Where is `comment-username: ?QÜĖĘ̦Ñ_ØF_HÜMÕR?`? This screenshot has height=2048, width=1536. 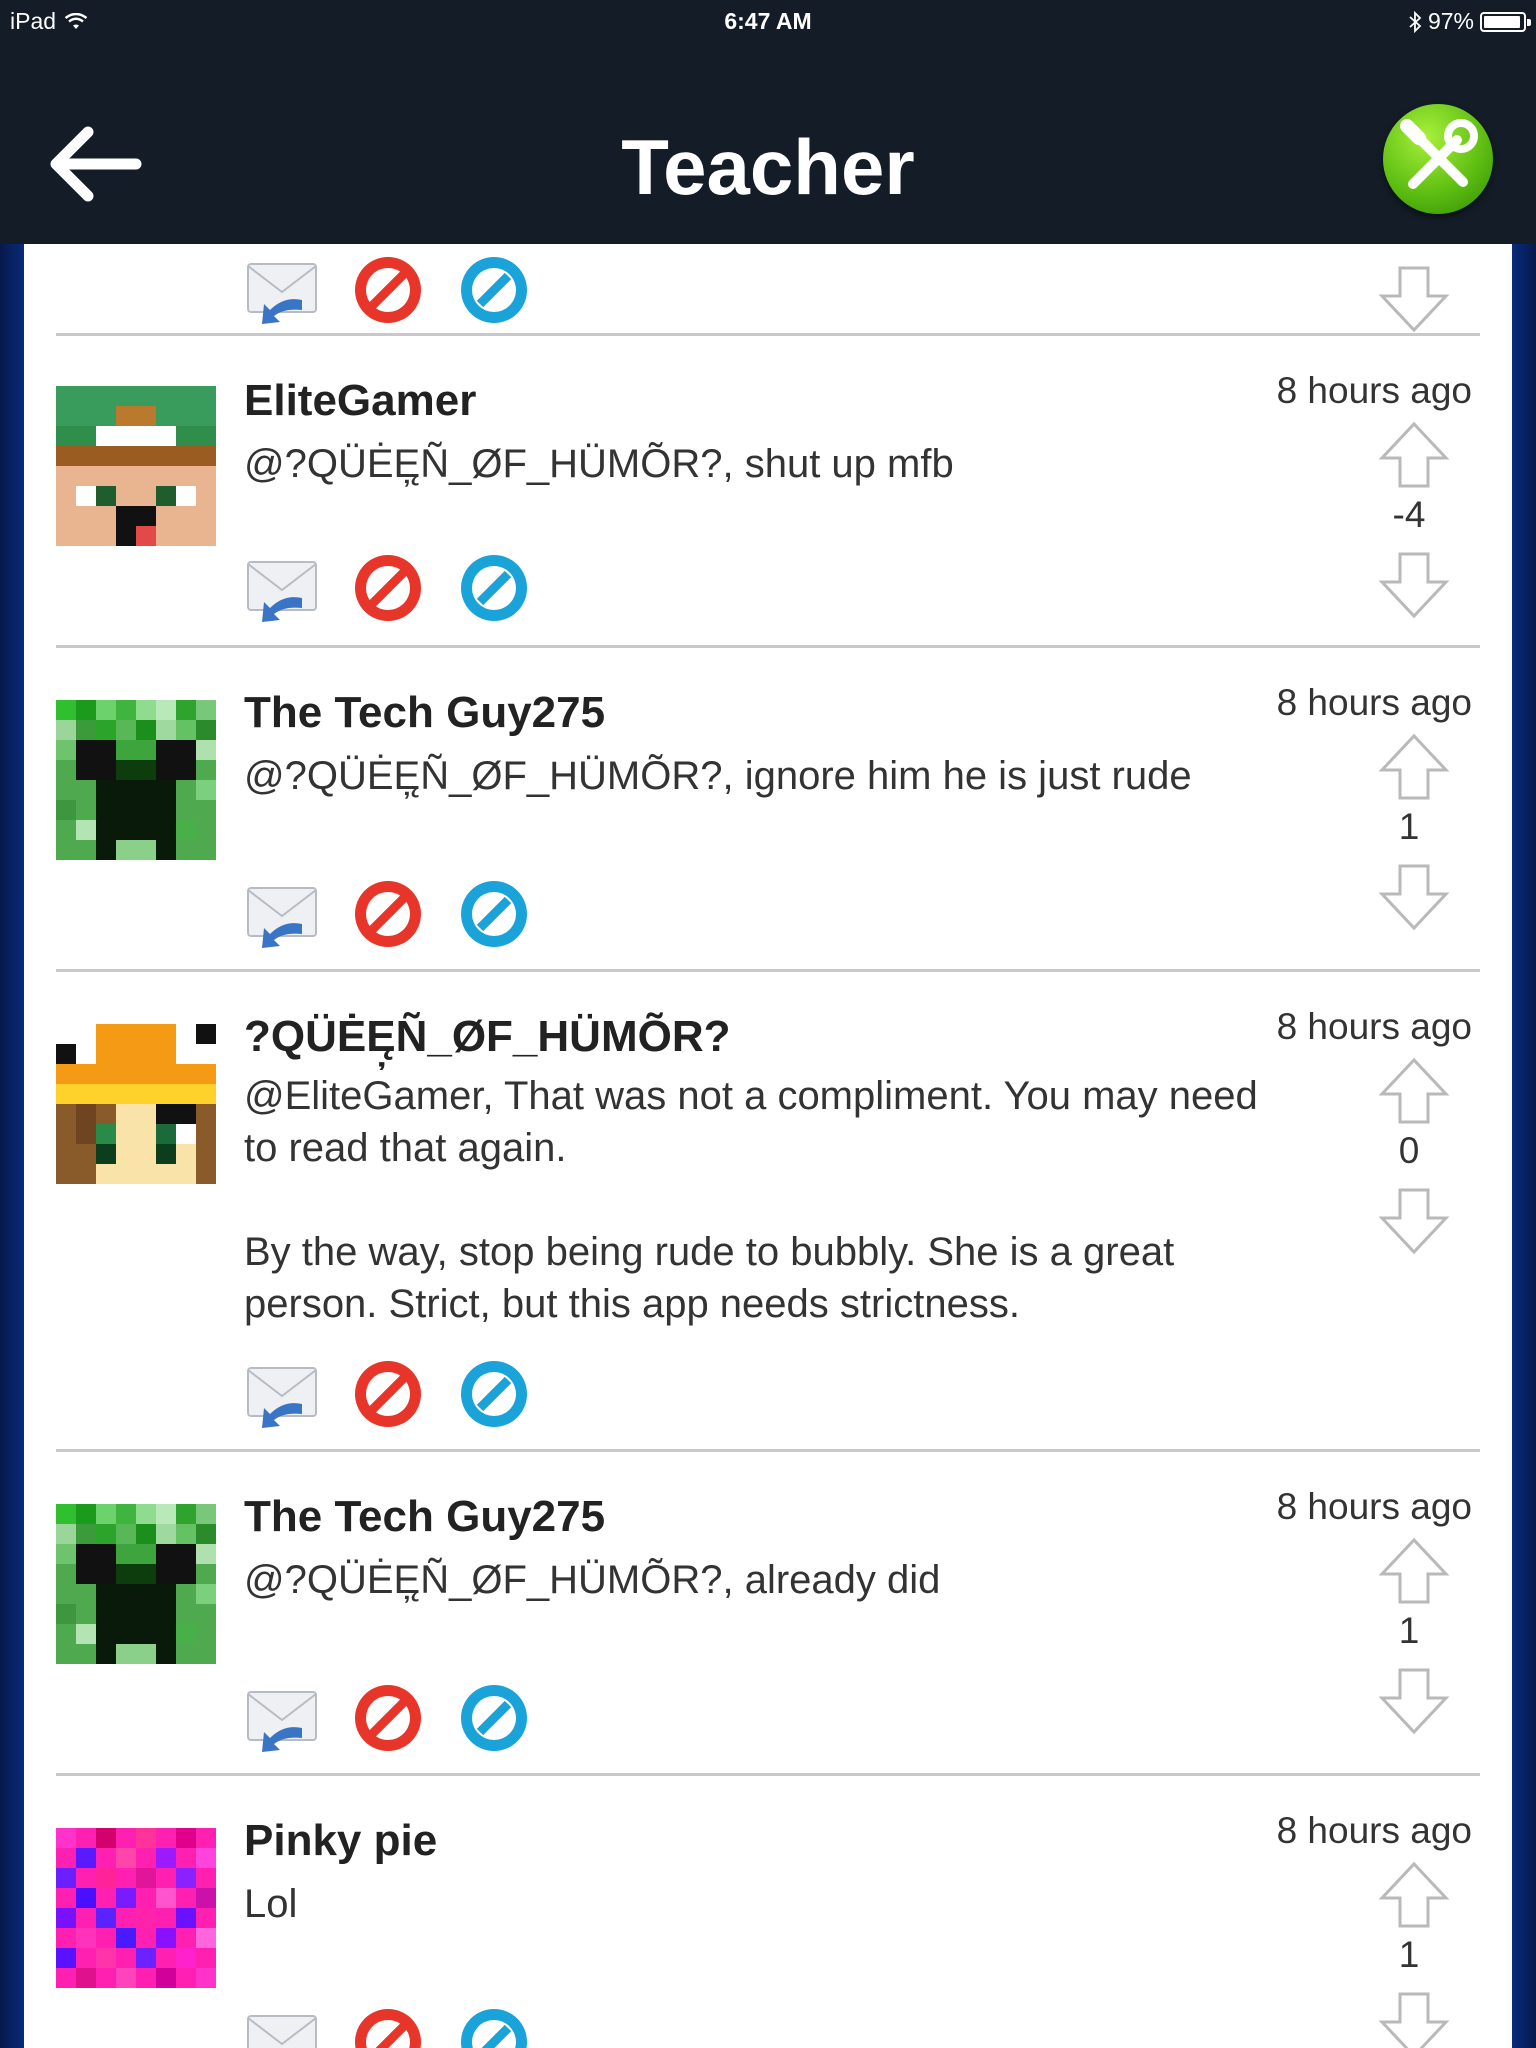 comment-username: ?QÜĖĘ̦Ñ_ØF_HÜMÕR? is located at coordinates (487, 1037).